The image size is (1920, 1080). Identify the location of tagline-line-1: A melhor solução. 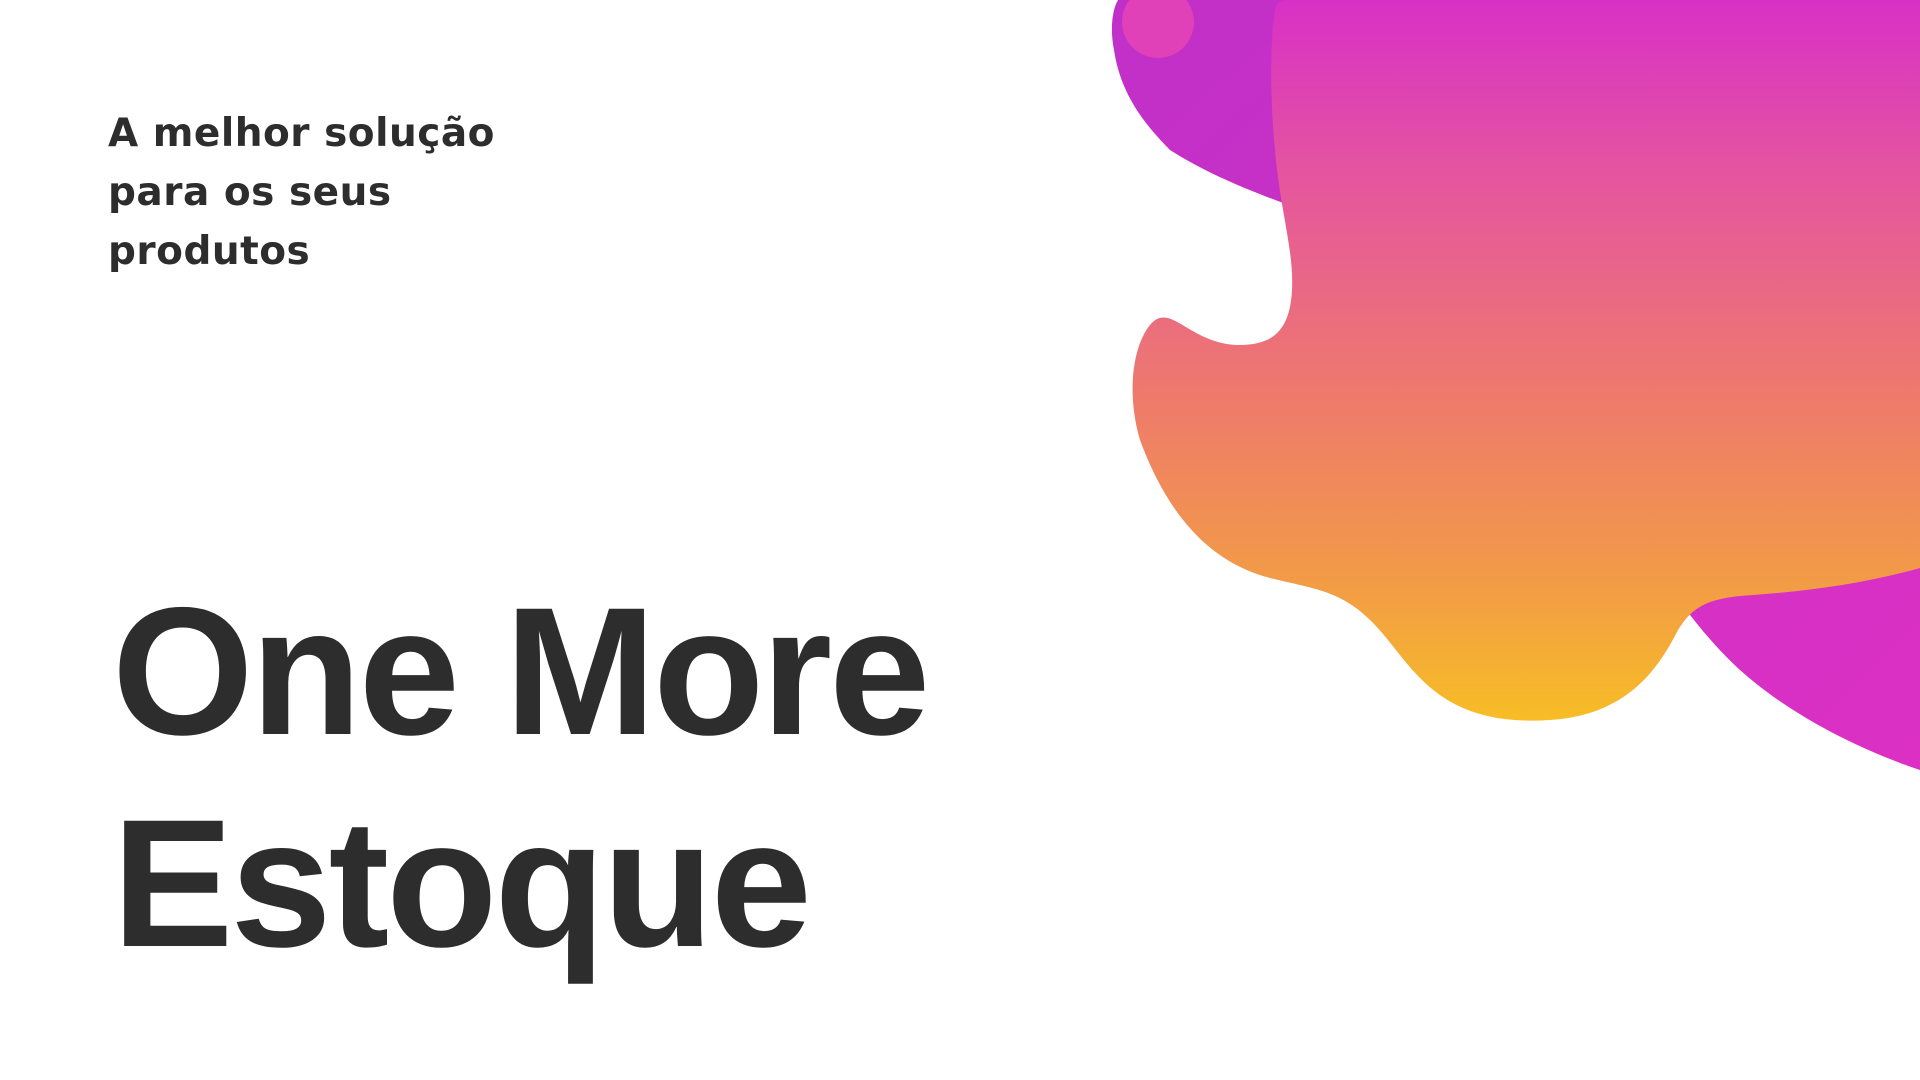
(301, 133).